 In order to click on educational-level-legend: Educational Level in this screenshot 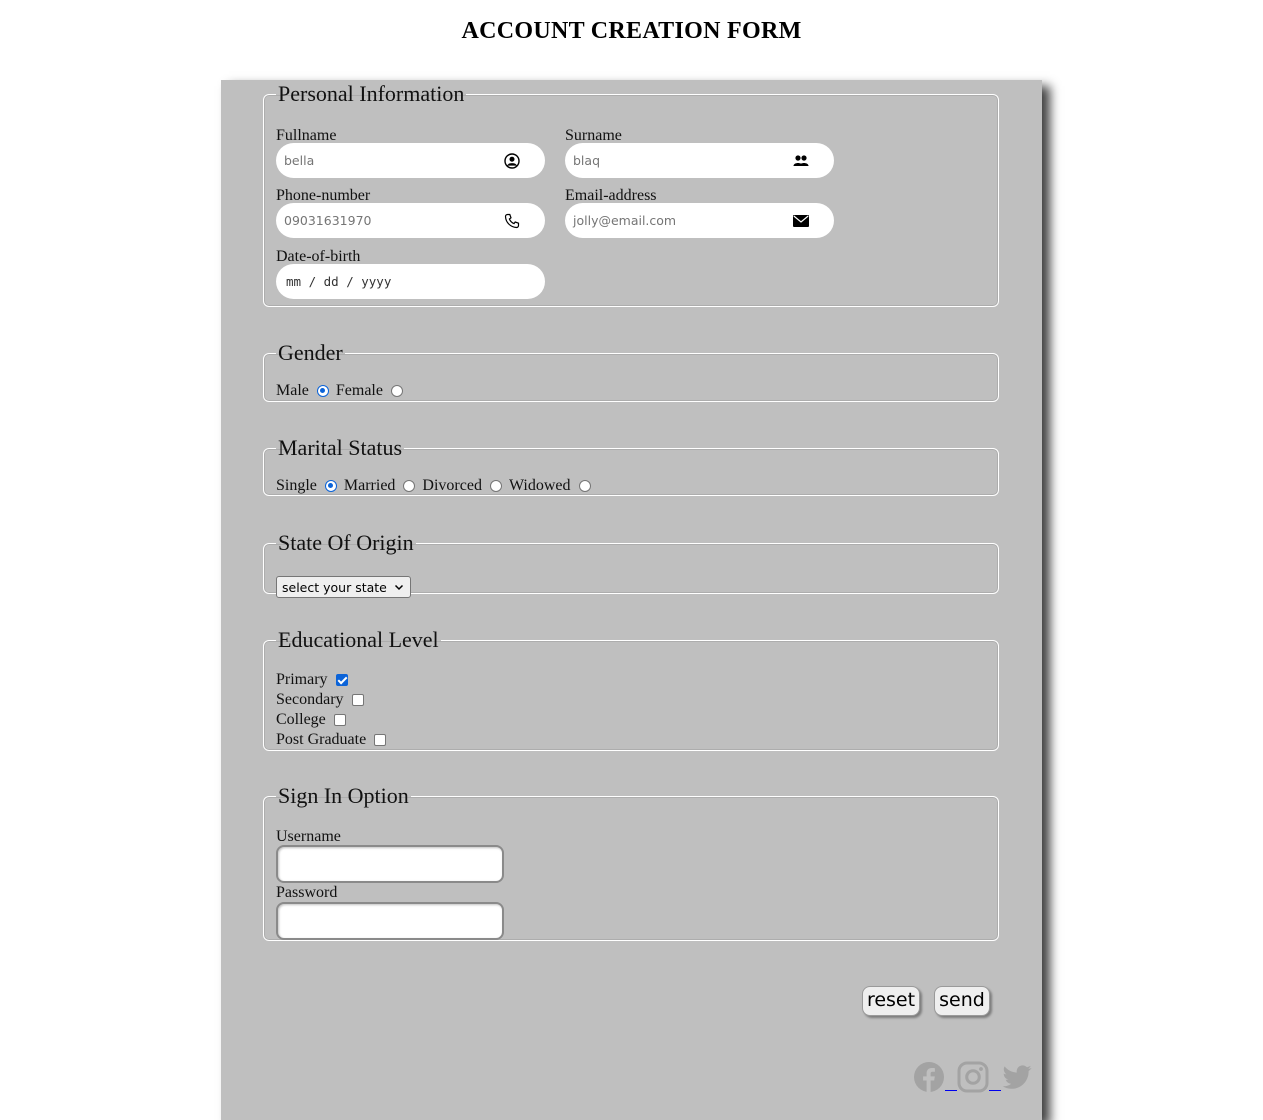, I will do `click(358, 639)`.